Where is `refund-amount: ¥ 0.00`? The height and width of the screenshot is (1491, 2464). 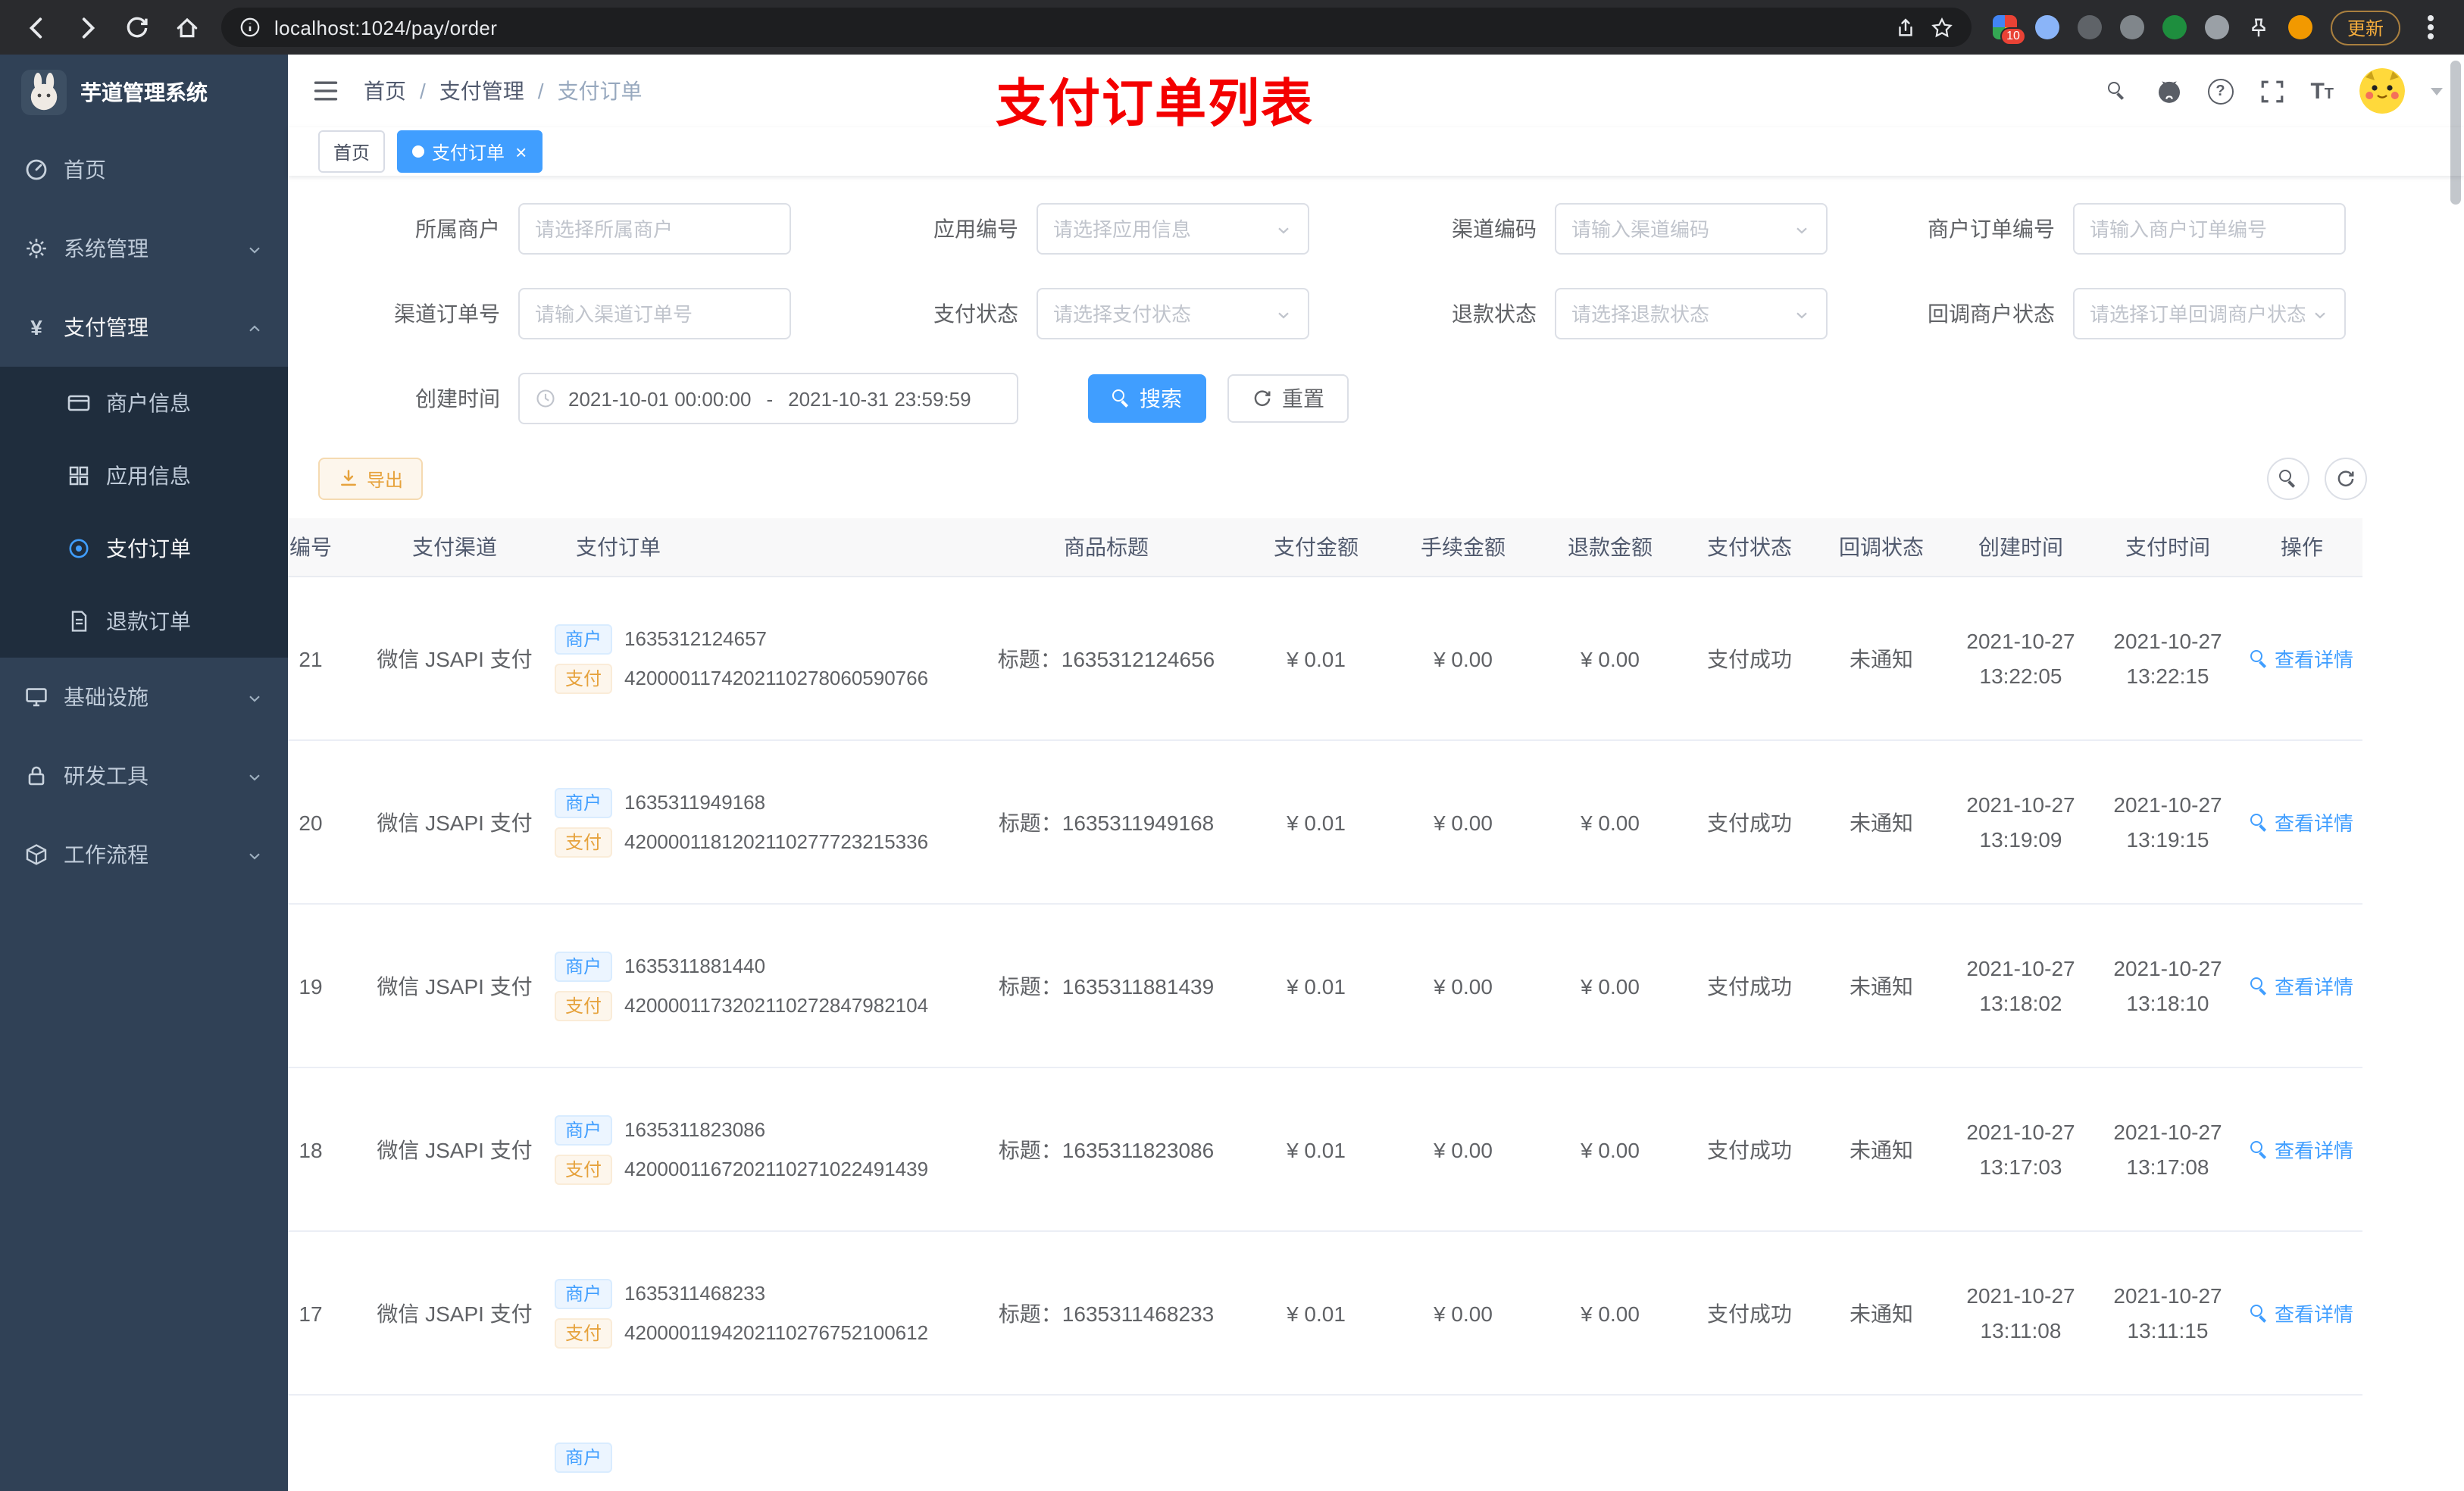 refund-amount: ¥ 0.00 is located at coordinates (1610, 1313).